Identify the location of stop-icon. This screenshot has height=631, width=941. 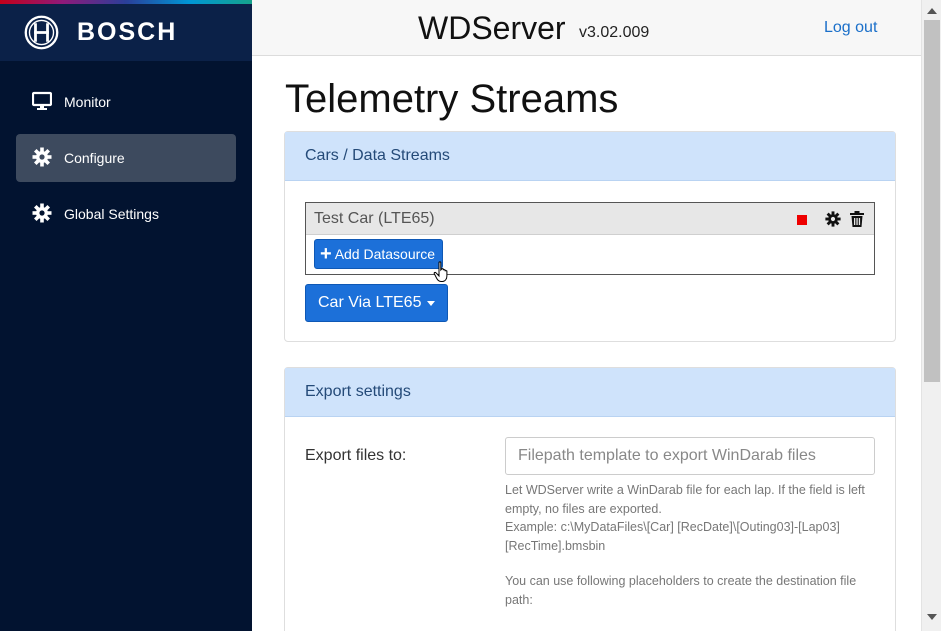
(802, 220).